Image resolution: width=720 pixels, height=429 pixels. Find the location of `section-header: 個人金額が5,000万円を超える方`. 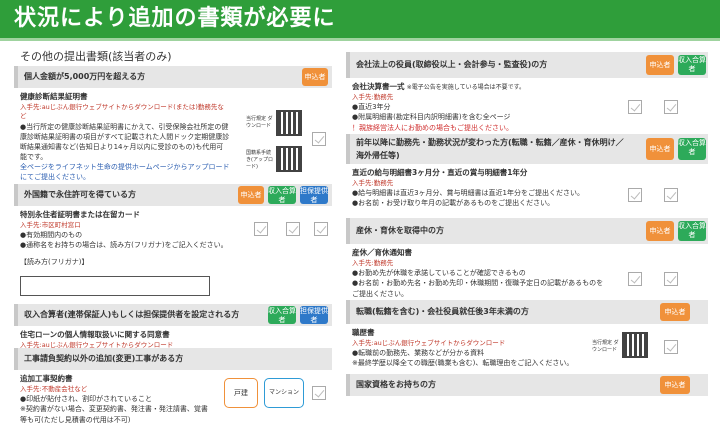

section-header: 個人金額が5,000万円を超える方 is located at coordinates (173, 77).